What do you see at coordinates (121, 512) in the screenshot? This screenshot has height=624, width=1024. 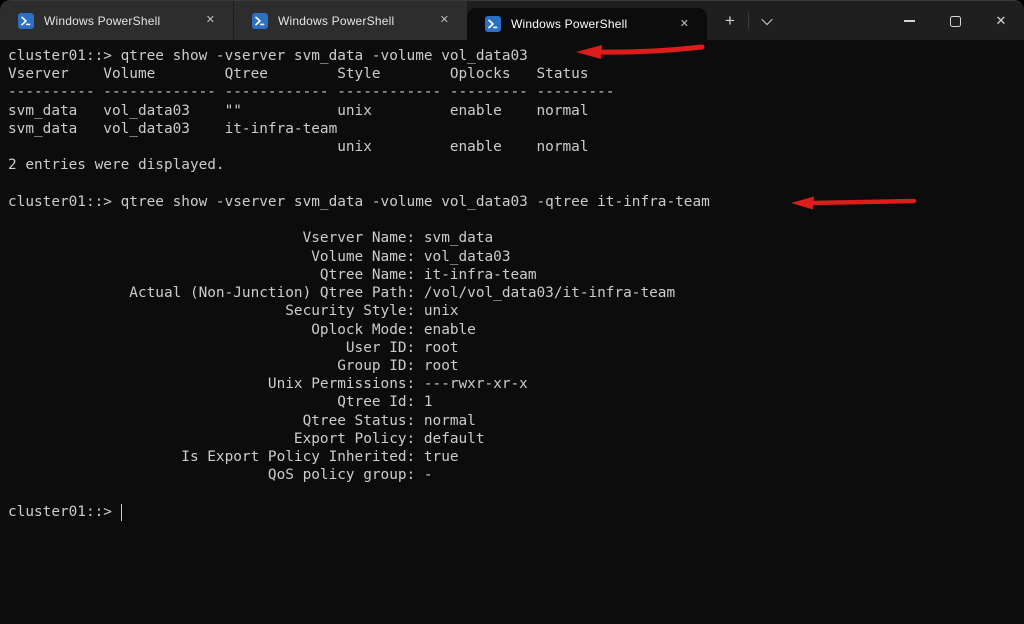 I see `terminal-cursor` at bounding box center [121, 512].